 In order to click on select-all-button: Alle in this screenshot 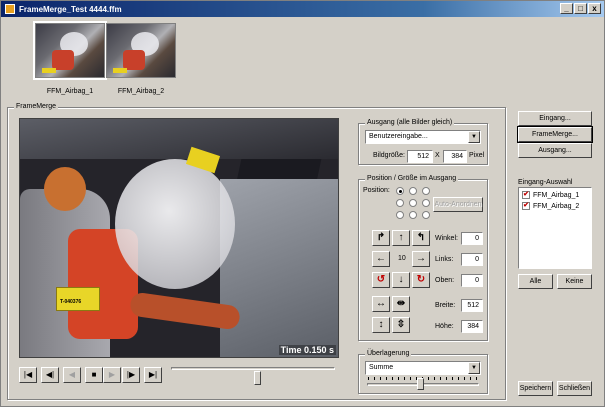, I will do `click(535, 281)`.